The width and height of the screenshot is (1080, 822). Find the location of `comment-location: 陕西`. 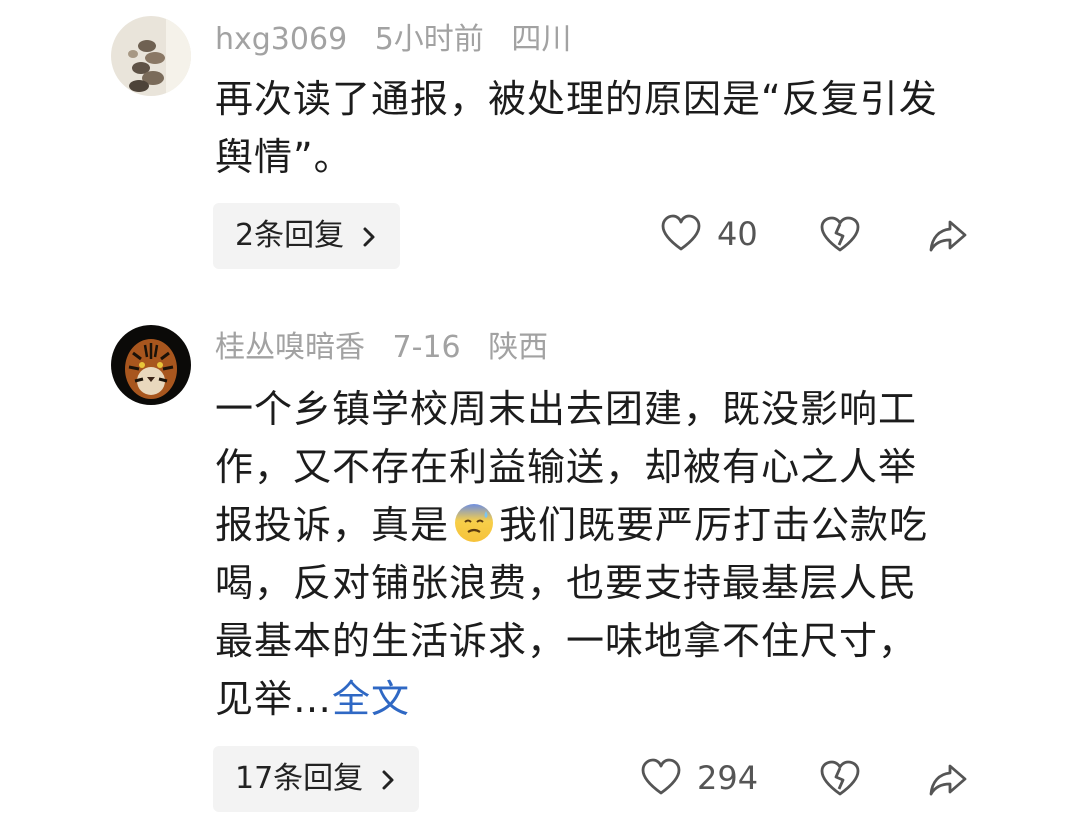

comment-location: 陕西 is located at coordinates (518, 347).